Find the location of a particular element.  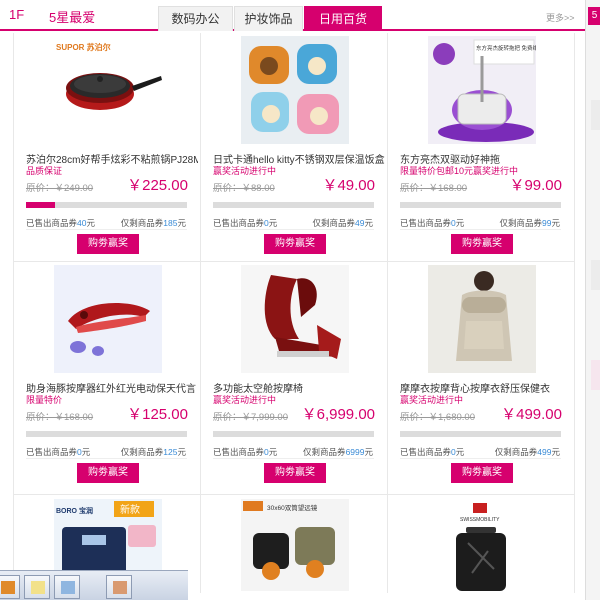

sale-price: ￥49.00 is located at coordinates (348, 185).